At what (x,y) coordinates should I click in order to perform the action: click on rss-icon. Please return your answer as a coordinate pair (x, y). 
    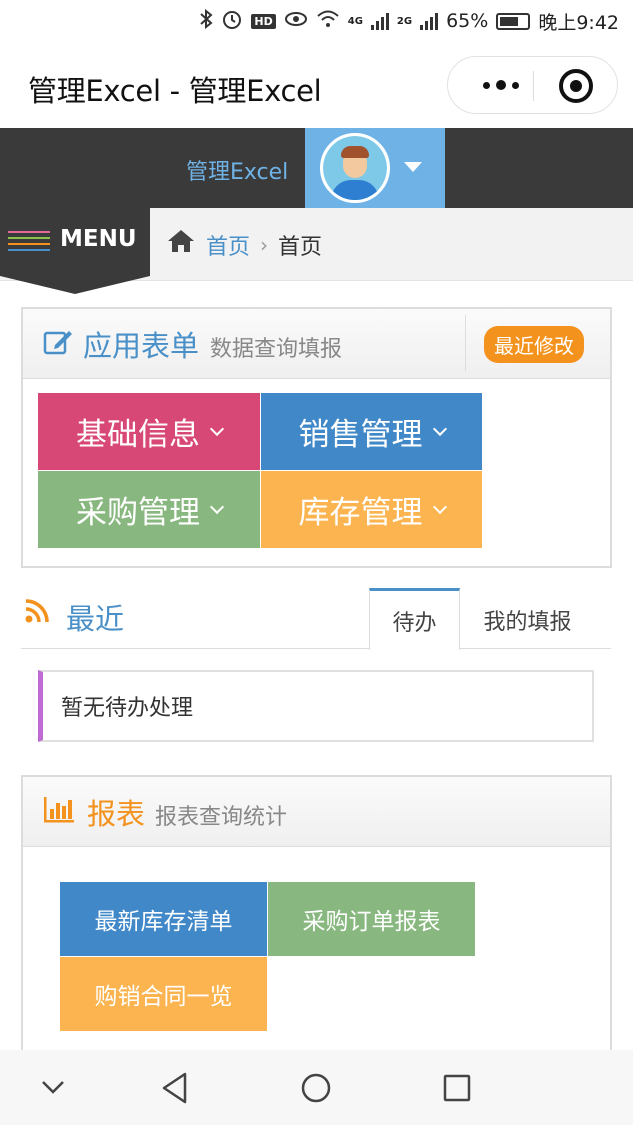
    Looking at the image, I should click on (37, 613).